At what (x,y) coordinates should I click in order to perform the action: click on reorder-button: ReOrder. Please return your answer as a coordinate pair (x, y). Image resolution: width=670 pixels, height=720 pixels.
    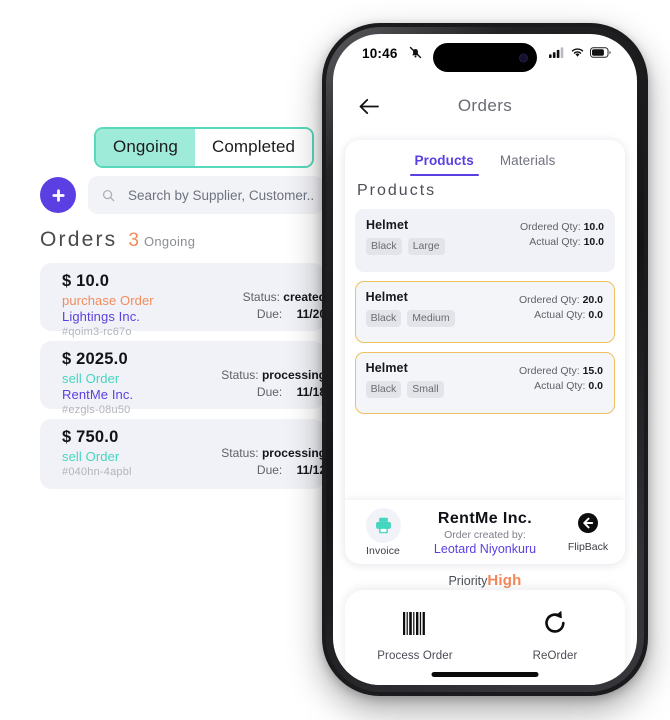
    Looking at the image, I should click on (555, 637).